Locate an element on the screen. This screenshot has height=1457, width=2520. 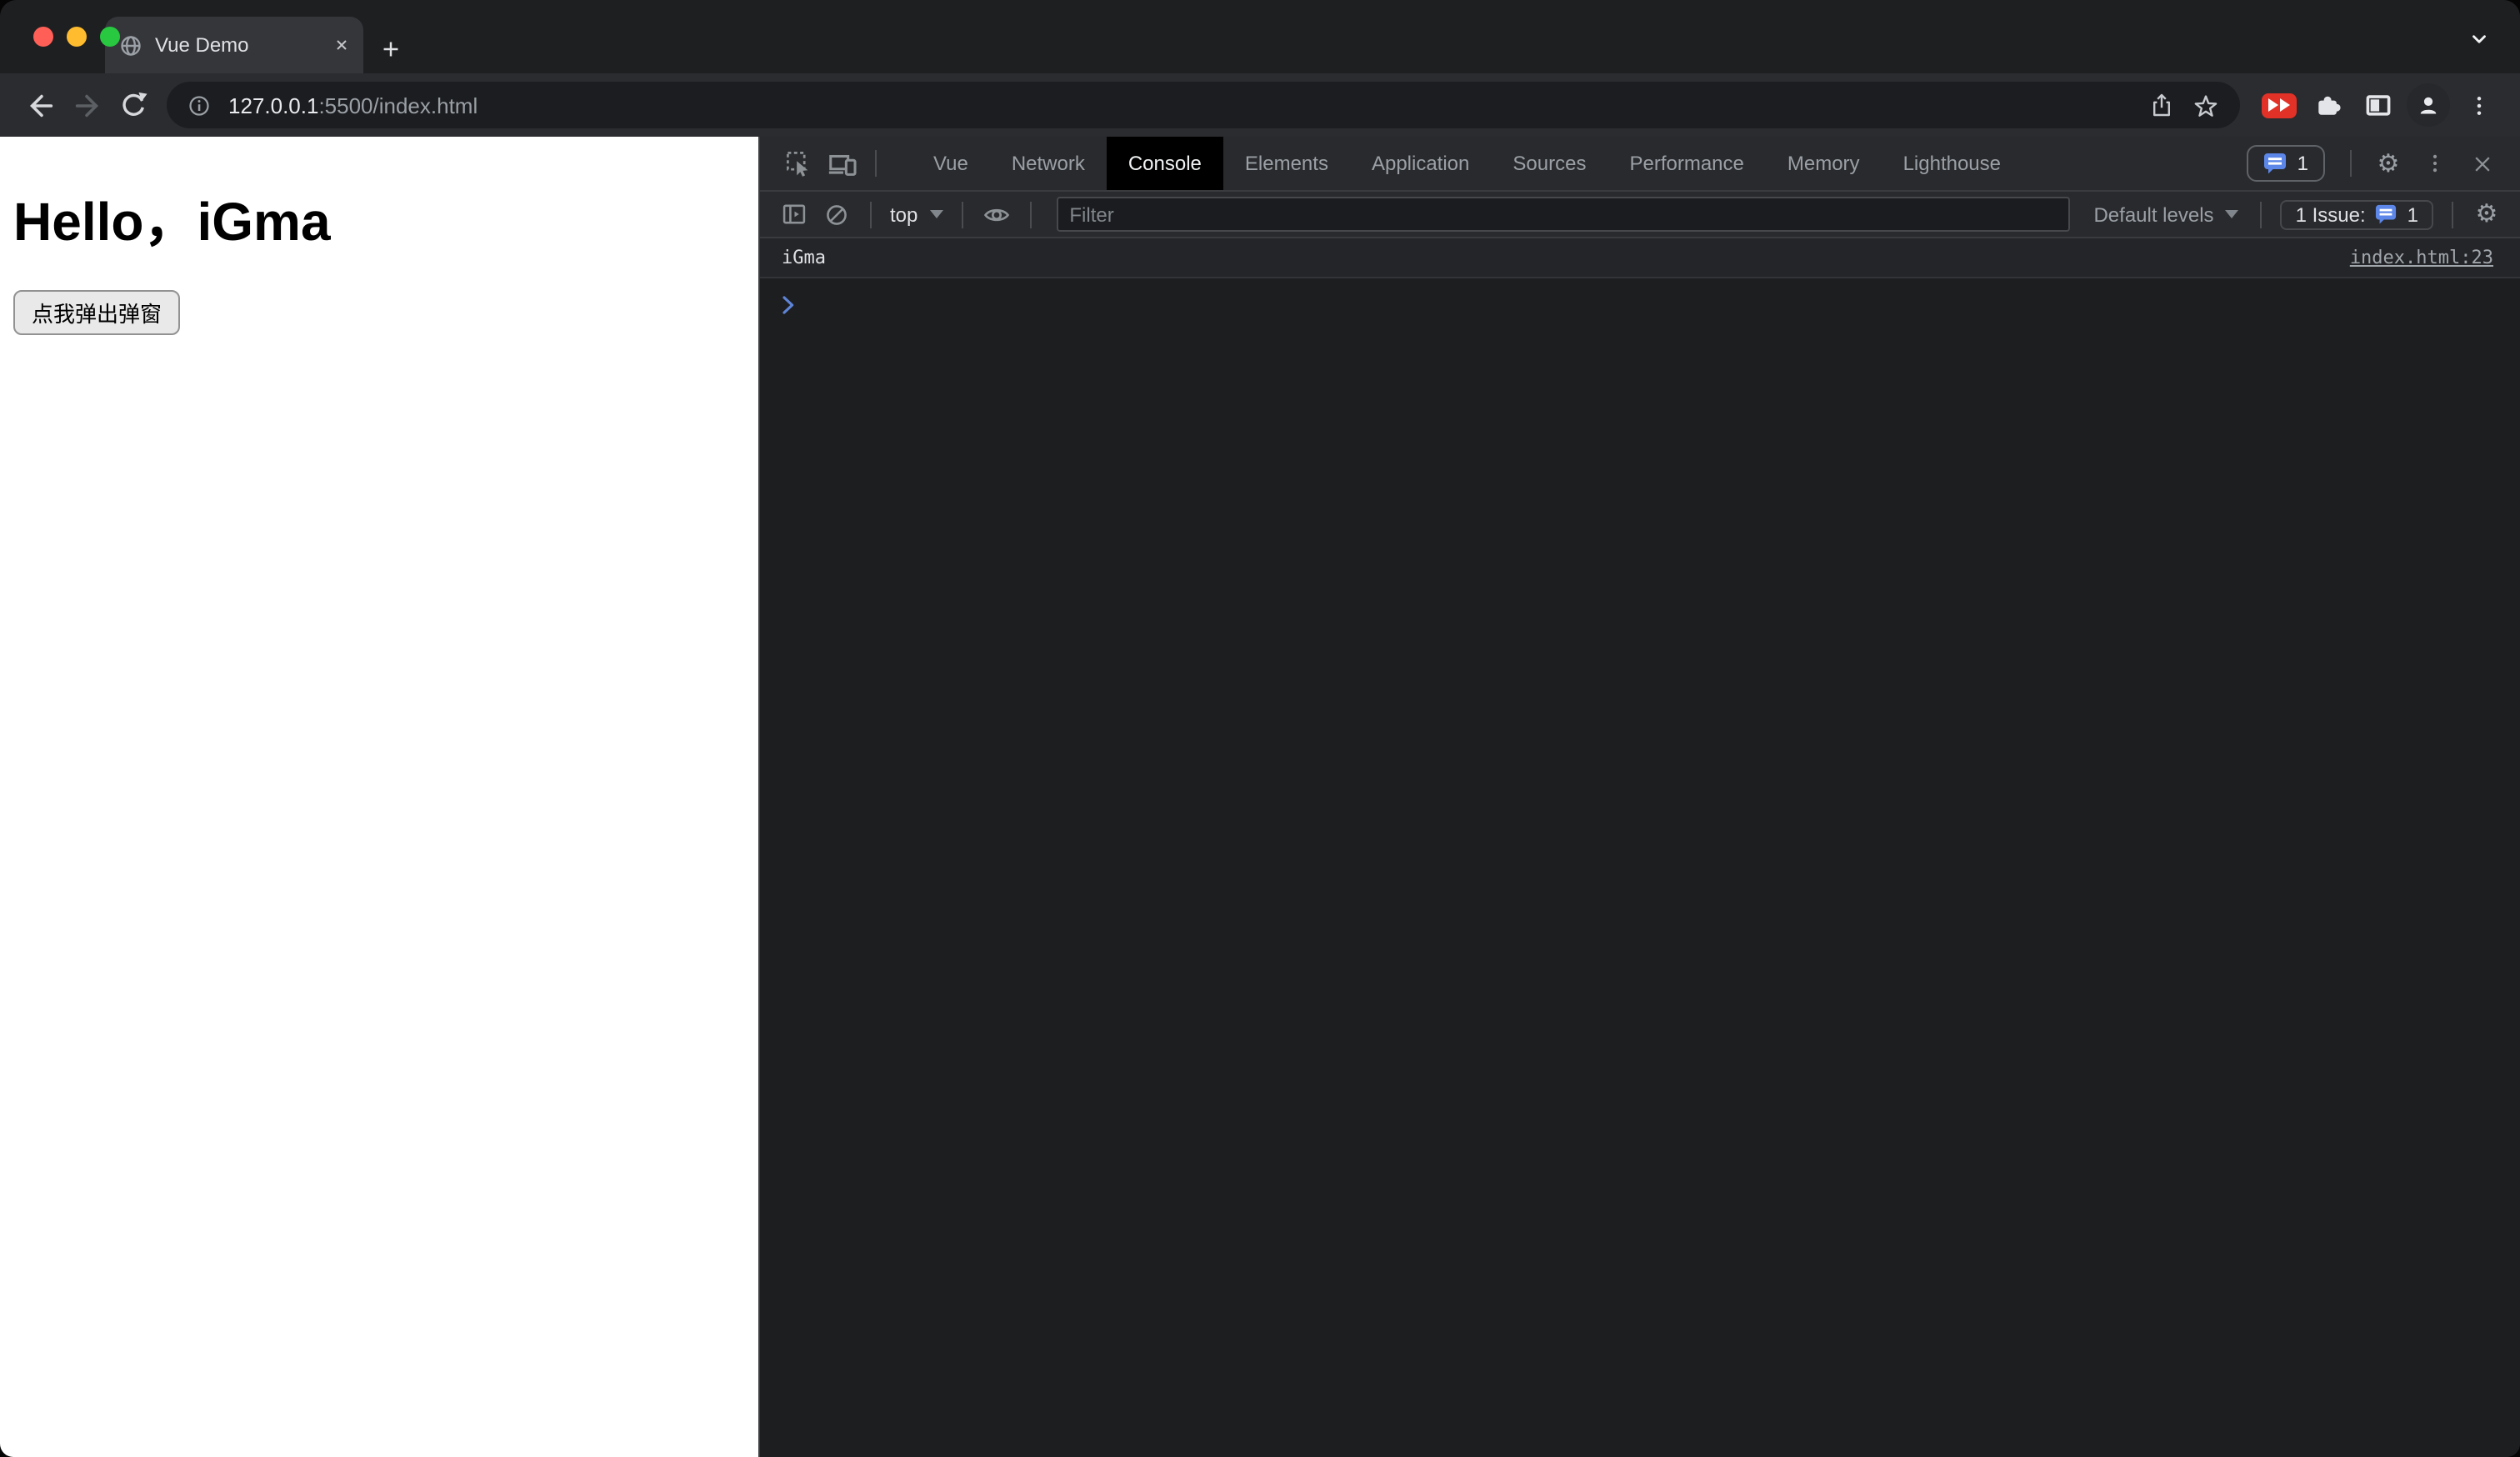
tab-network: Network is located at coordinates (1048, 163).